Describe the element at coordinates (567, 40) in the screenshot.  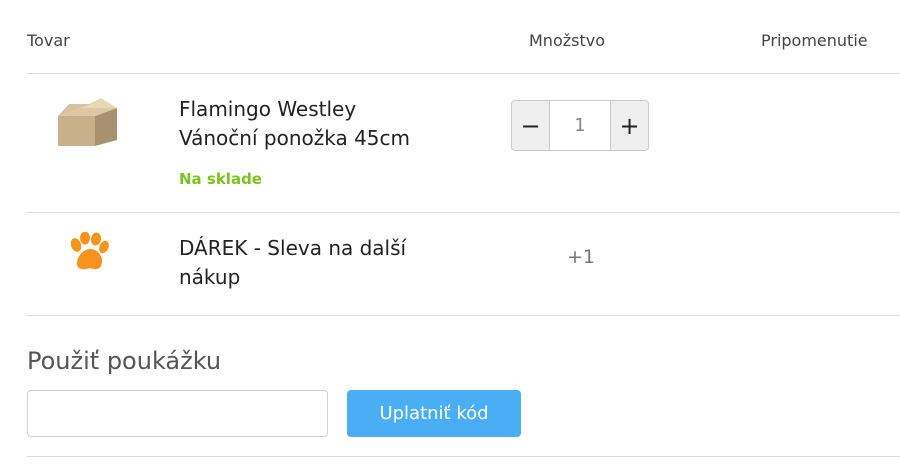
I see `header-quantity: Množstvo` at that location.